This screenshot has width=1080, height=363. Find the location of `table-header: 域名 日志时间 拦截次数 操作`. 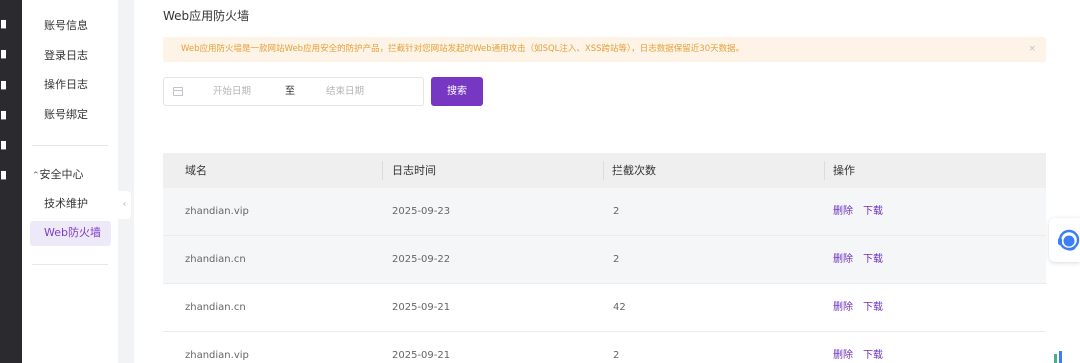

table-header: 域名 日志时间 拦截次数 操作 is located at coordinates (604, 170).